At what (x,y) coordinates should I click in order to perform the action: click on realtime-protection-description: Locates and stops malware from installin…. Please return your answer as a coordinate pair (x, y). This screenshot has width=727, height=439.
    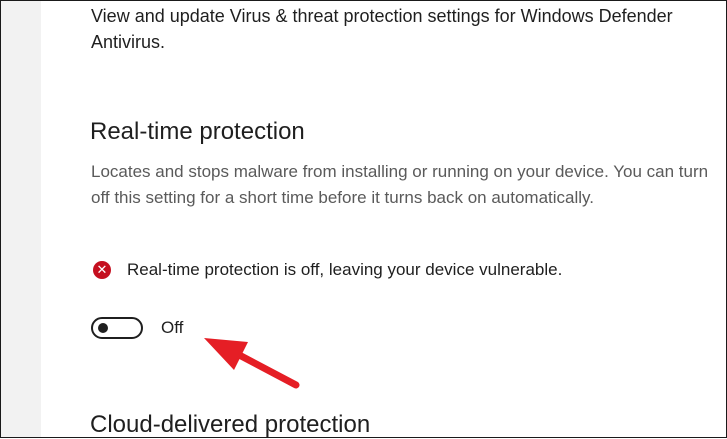
    Looking at the image, I should click on (400, 184).